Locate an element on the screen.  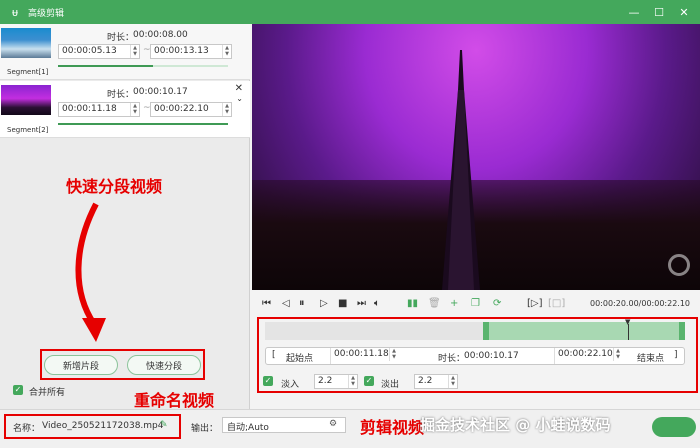
bracket-left-icon: [ is located at coordinates (274, 355).